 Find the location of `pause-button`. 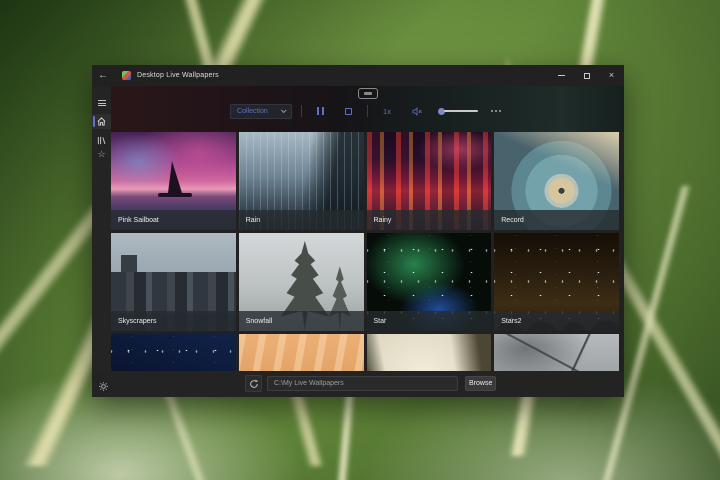

pause-button is located at coordinates (320, 111).